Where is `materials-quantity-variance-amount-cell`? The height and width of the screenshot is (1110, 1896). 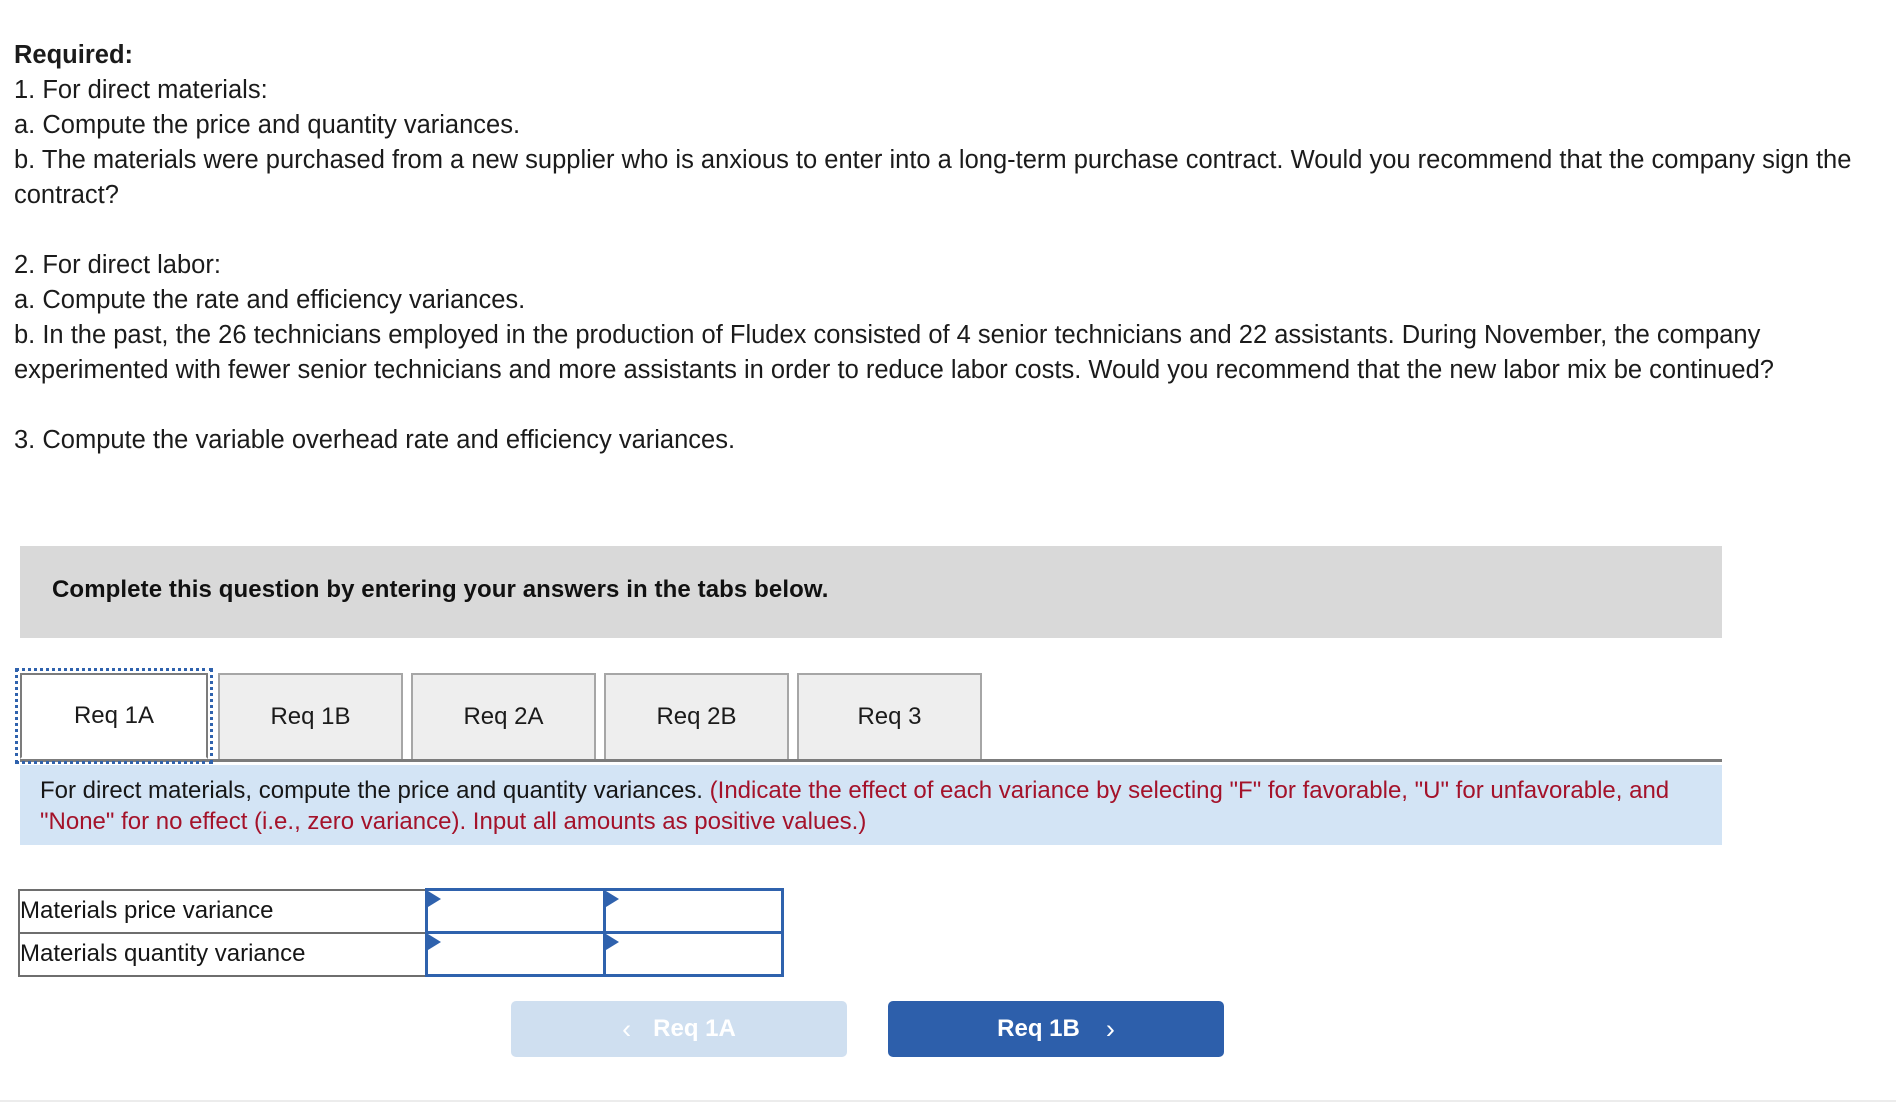 materials-quantity-variance-amount-cell is located at coordinates (515, 954).